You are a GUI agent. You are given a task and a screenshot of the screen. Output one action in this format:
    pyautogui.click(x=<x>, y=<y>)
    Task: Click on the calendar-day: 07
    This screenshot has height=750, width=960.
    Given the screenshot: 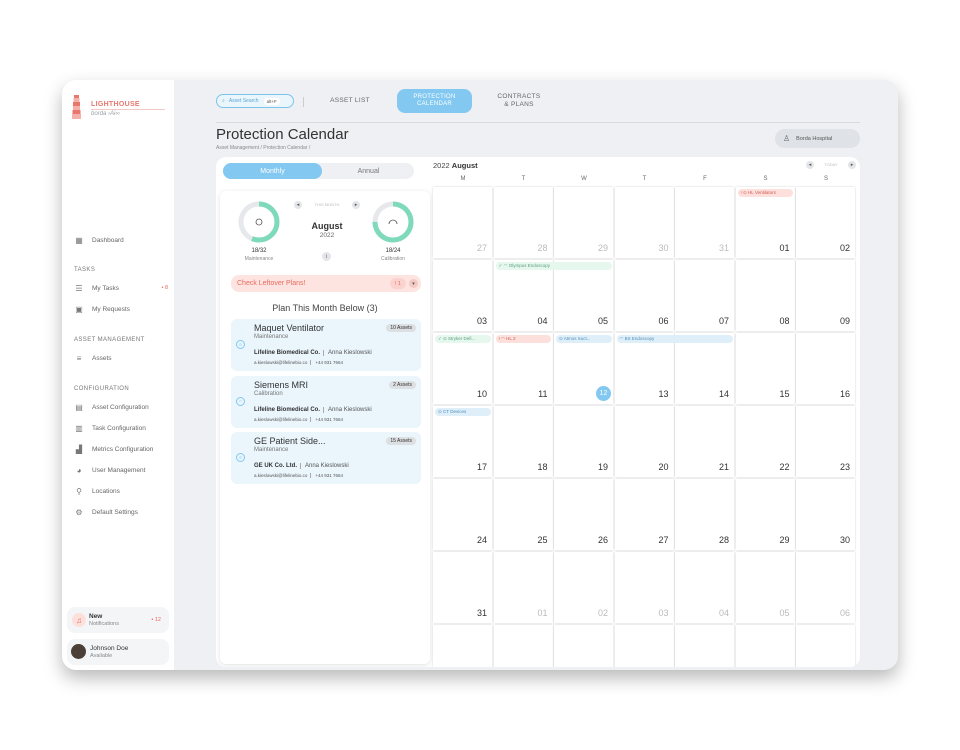 What is the action you would take?
    pyautogui.click(x=704, y=295)
    